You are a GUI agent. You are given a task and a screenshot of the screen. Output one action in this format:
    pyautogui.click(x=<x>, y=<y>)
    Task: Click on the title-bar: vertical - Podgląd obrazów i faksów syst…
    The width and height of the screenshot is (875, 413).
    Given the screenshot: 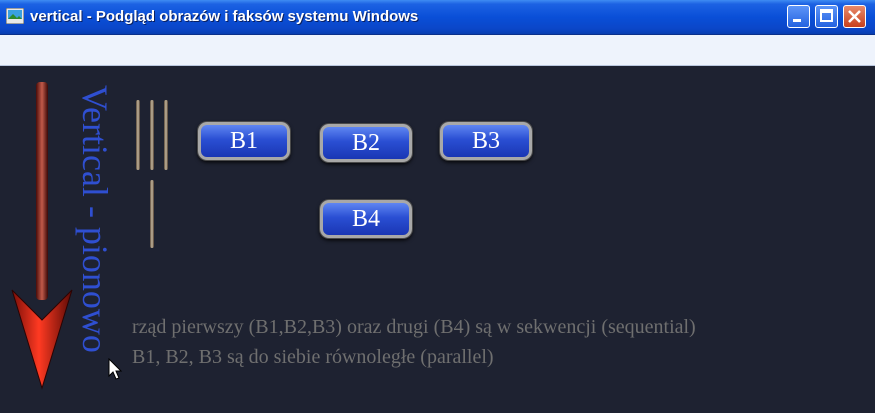 What is the action you would take?
    pyautogui.click(x=437, y=17)
    